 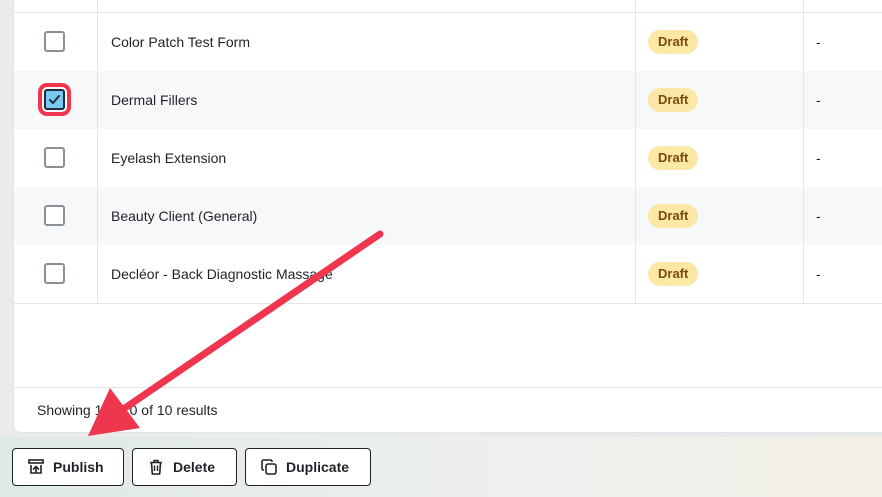 I want to click on trash-icon, so click(x=156, y=467).